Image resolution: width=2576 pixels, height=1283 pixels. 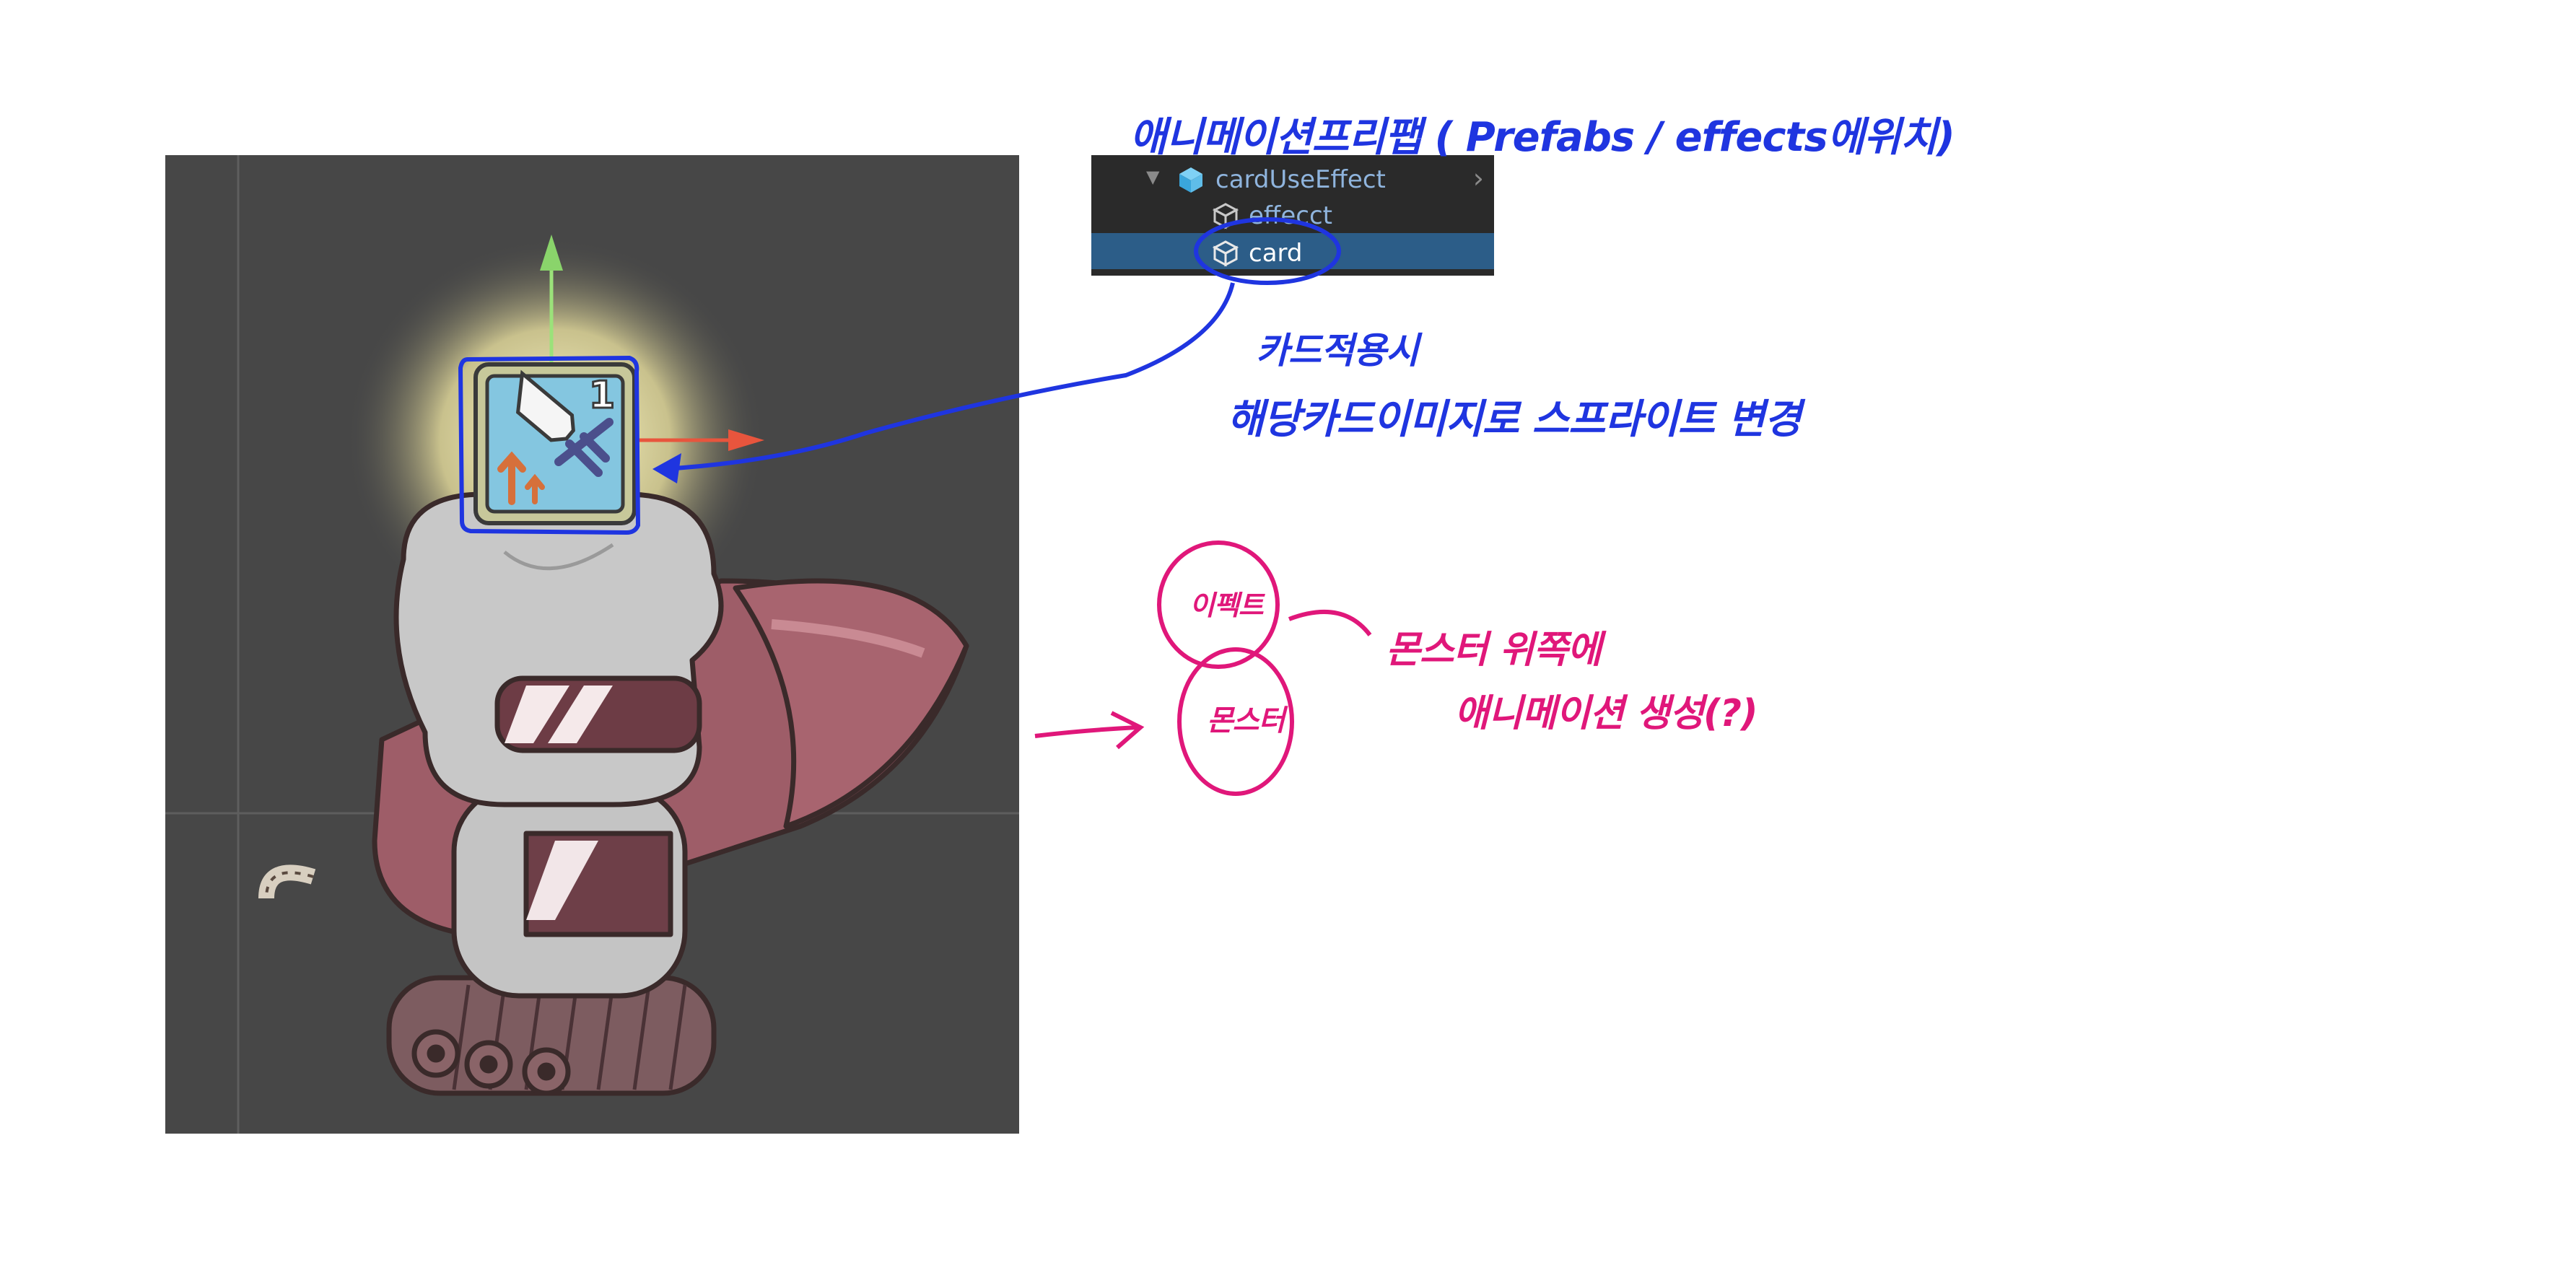 What do you see at coordinates (1542, 137) in the screenshot?
I see `annotation-prefab-title: 애니메이션프리팹 ( Prefabs / effects에위치)` at bounding box center [1542, 137].